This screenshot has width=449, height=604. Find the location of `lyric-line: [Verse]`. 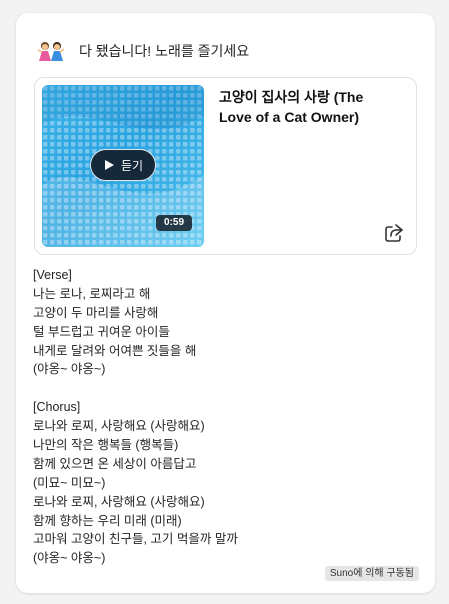

lyric-line: [Verse] is located at coordinates (52, 275).